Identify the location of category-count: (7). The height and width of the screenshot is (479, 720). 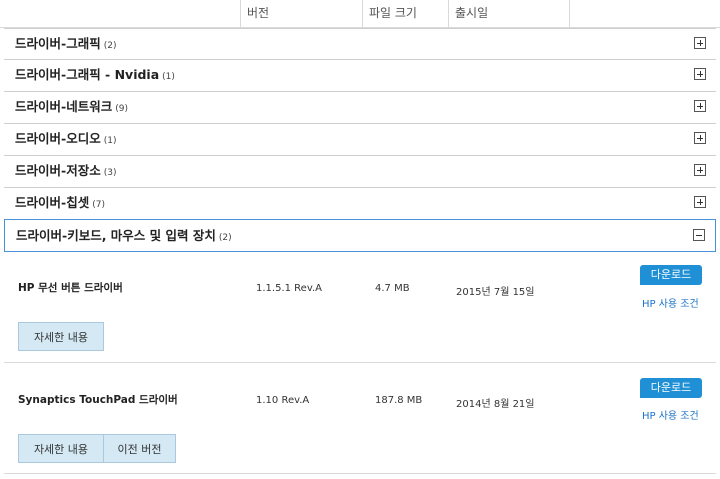
(98, 205).